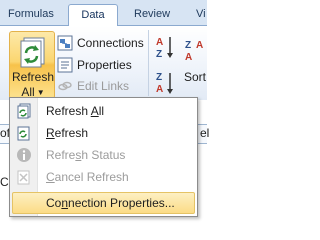 Image resolution: width=320 pixels, height=240 pixels. I want to click on sort-icon: Z A A, so click(194, 51).